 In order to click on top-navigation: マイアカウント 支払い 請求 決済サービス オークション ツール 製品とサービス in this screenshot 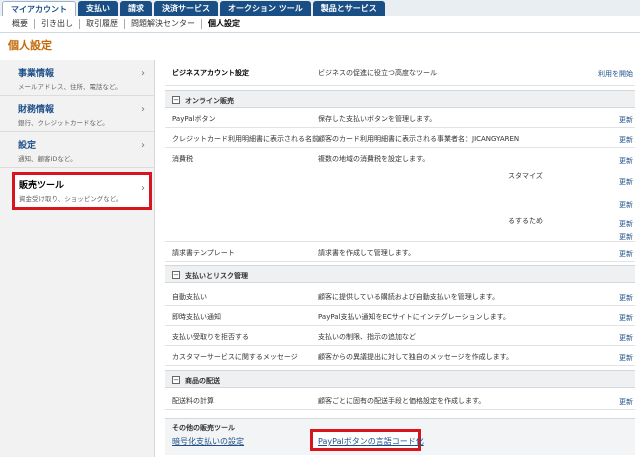, I will do `click(320, 8)`.